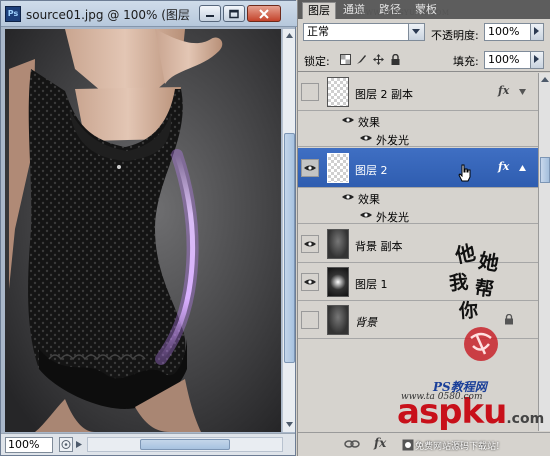  I want to click on opacity-label: 不透明度:, so click(455, 35).